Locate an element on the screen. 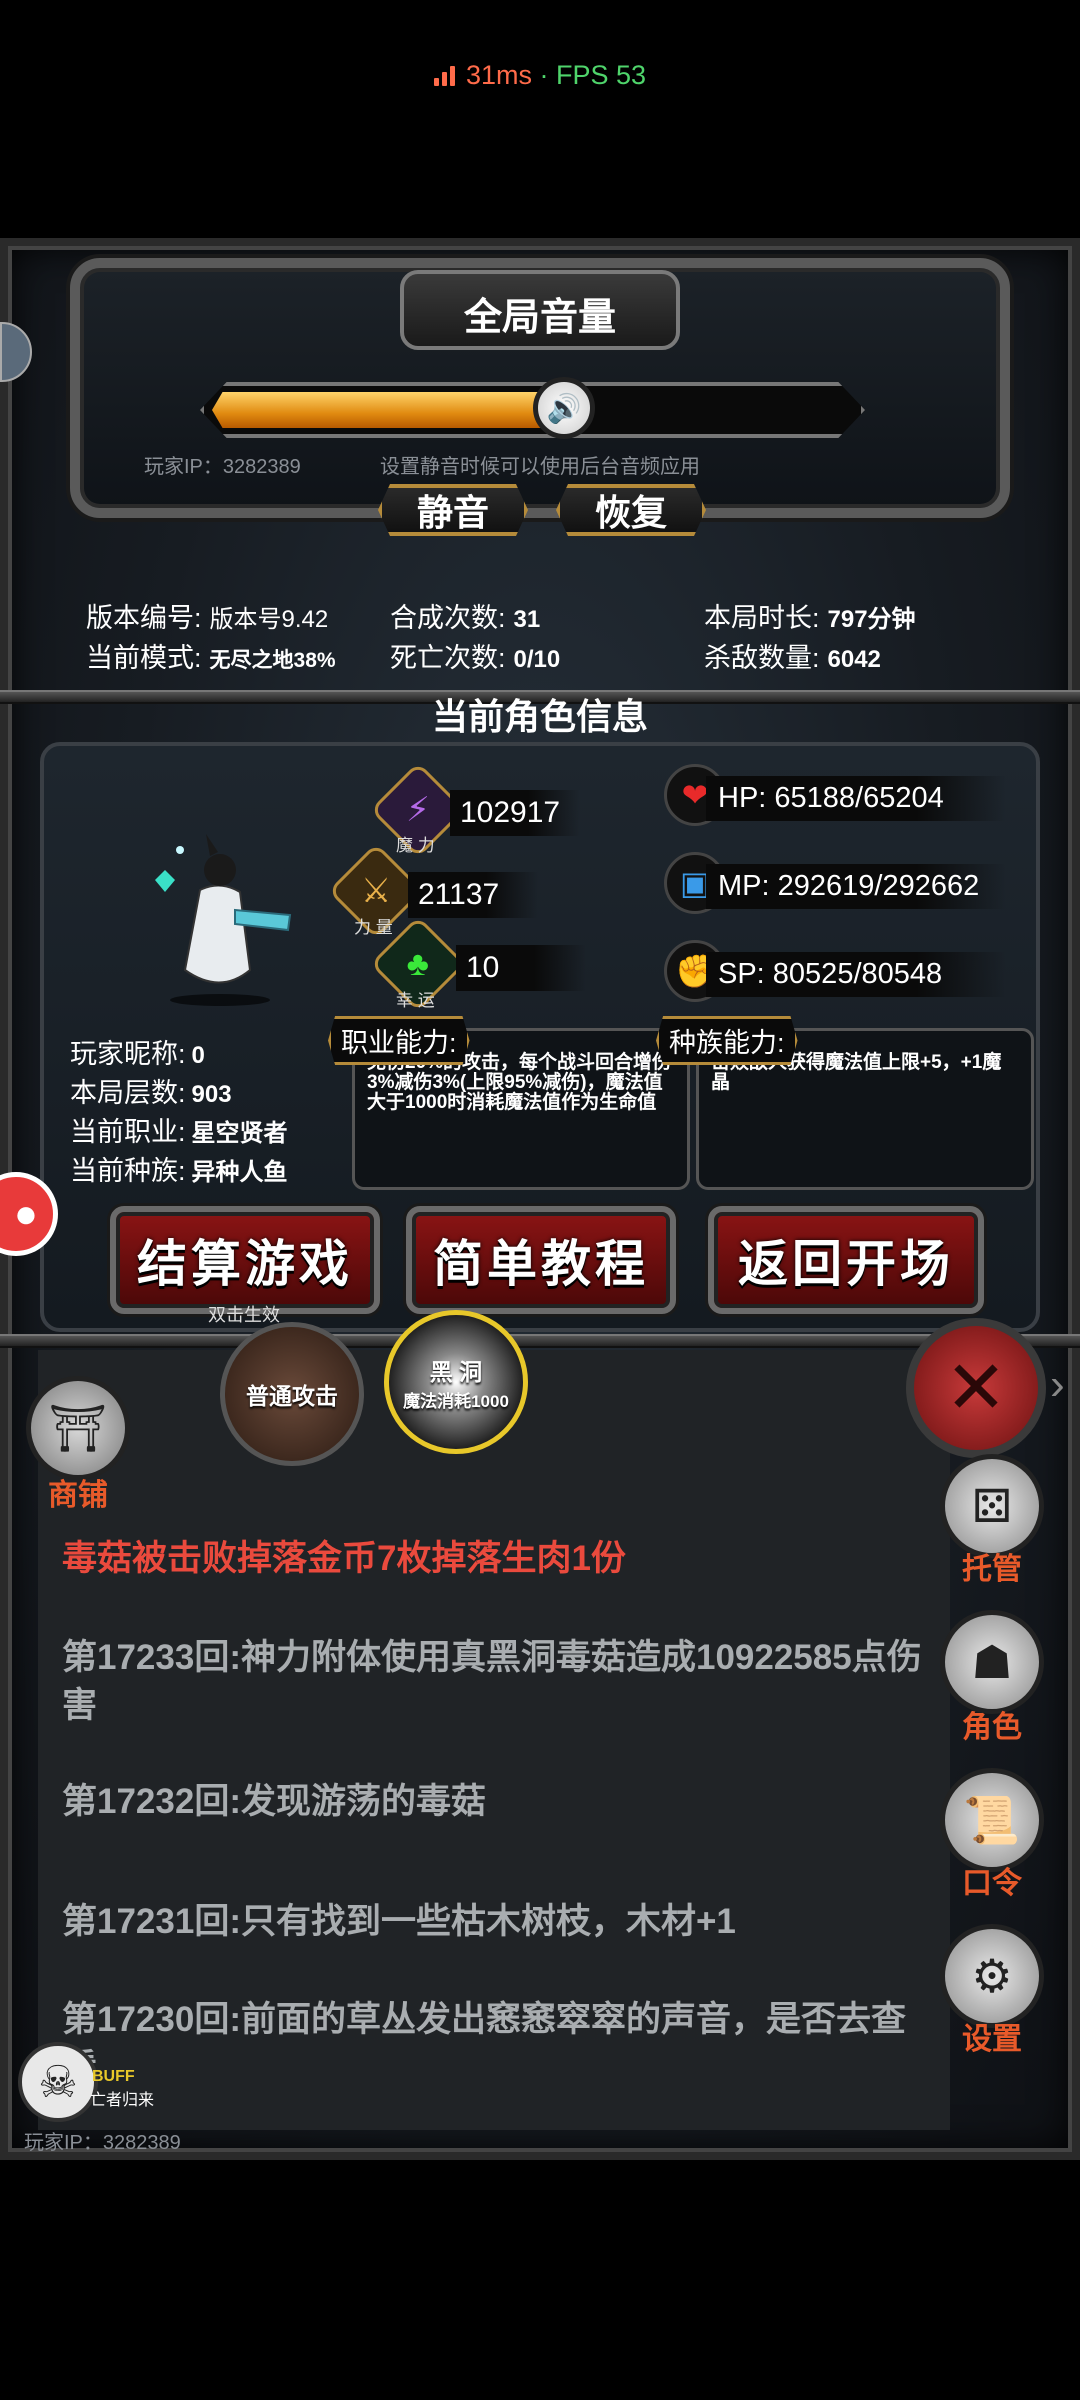 This screenshot has height=2400, width=1080. close-icon: ✕ is located at coordinates (975, 1387).